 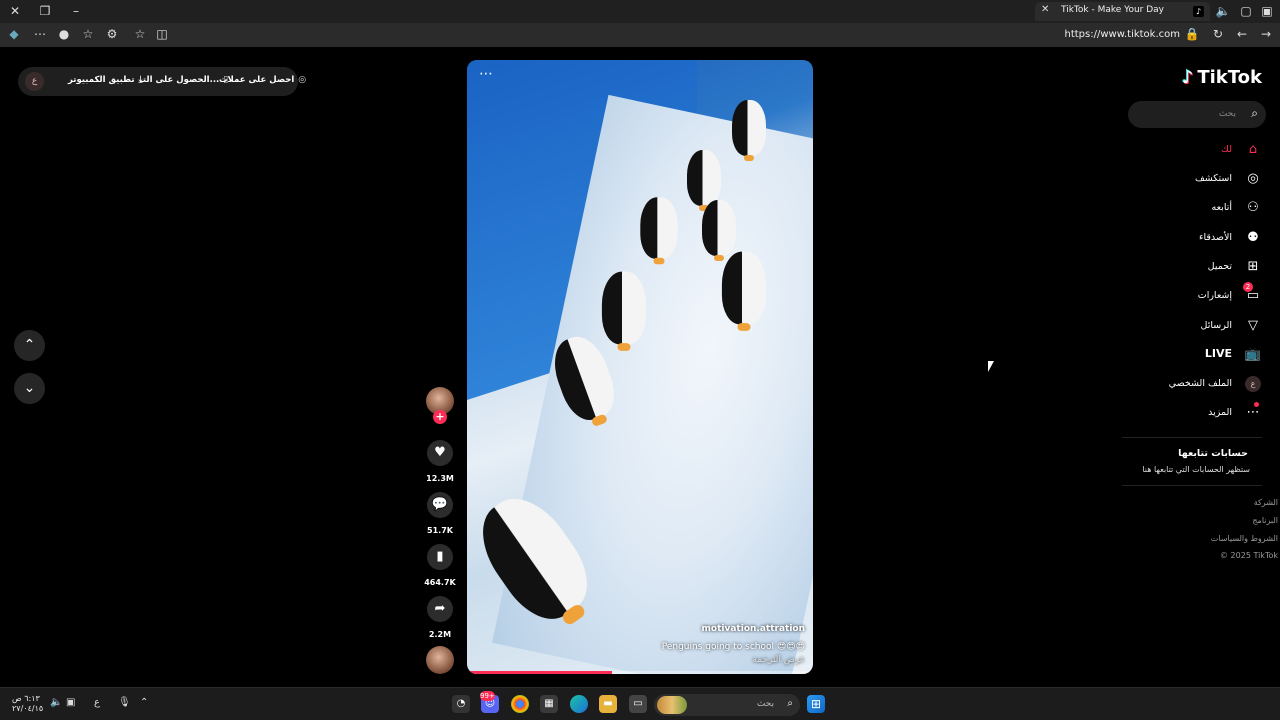 What do you see at coordinates (14, 34) in the screenshot?
I see `copilot-icon: ◆` at bounding box center [14, 34].